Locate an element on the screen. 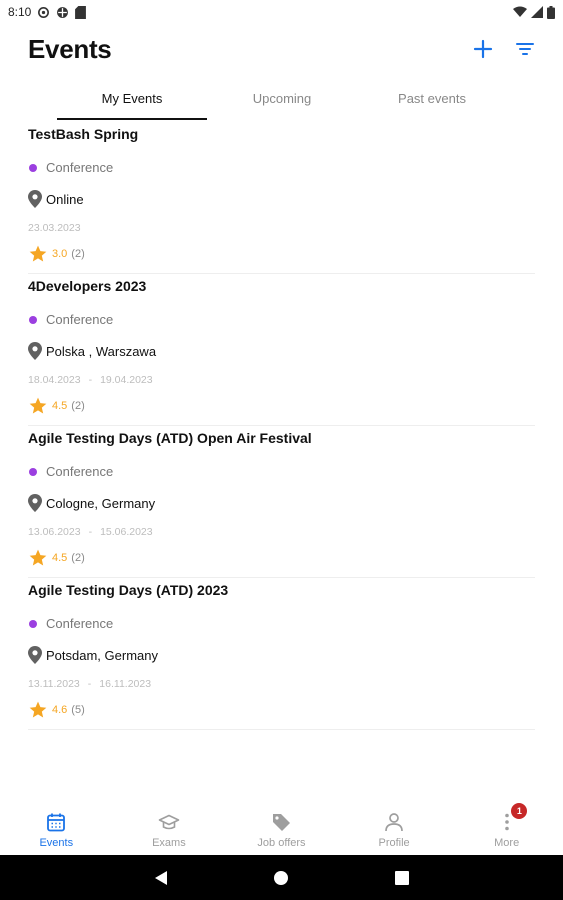 Image resolution: width=563 pixels, height=900 pixels. wifi-icon is located at coordinates (520, 11).